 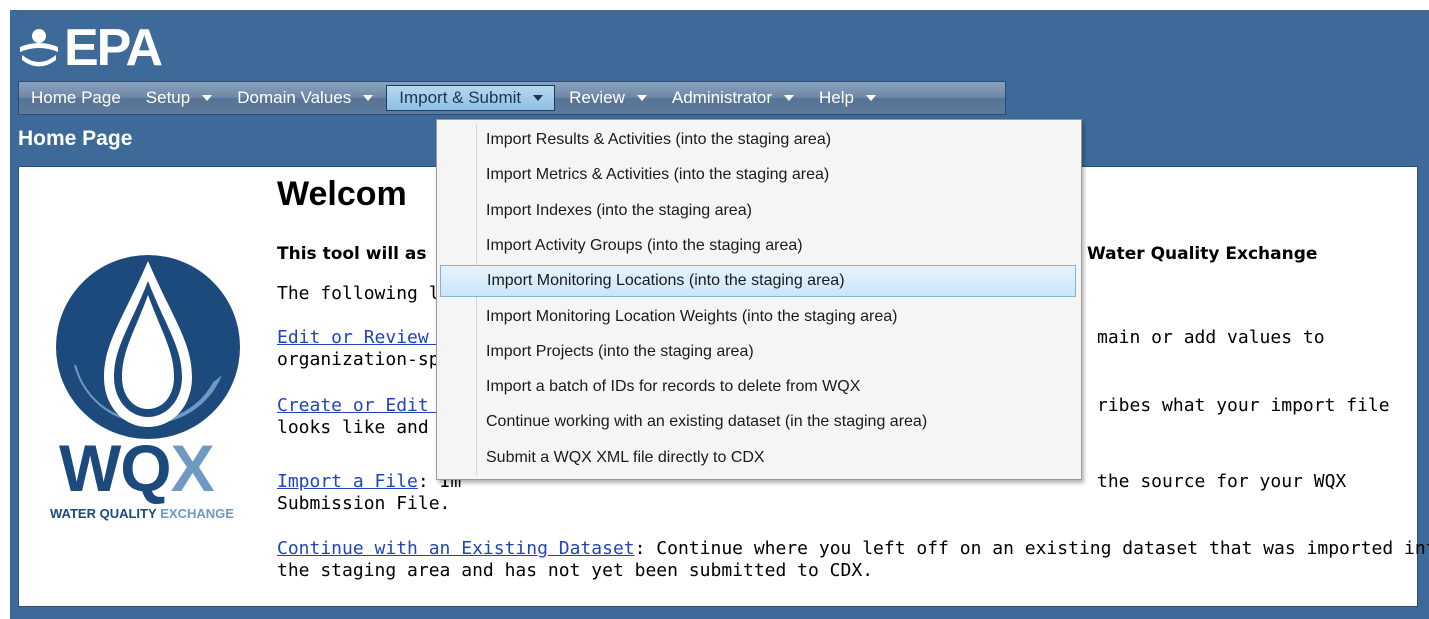 I want to click on menu-label: Review, so click(x=597, y=97).